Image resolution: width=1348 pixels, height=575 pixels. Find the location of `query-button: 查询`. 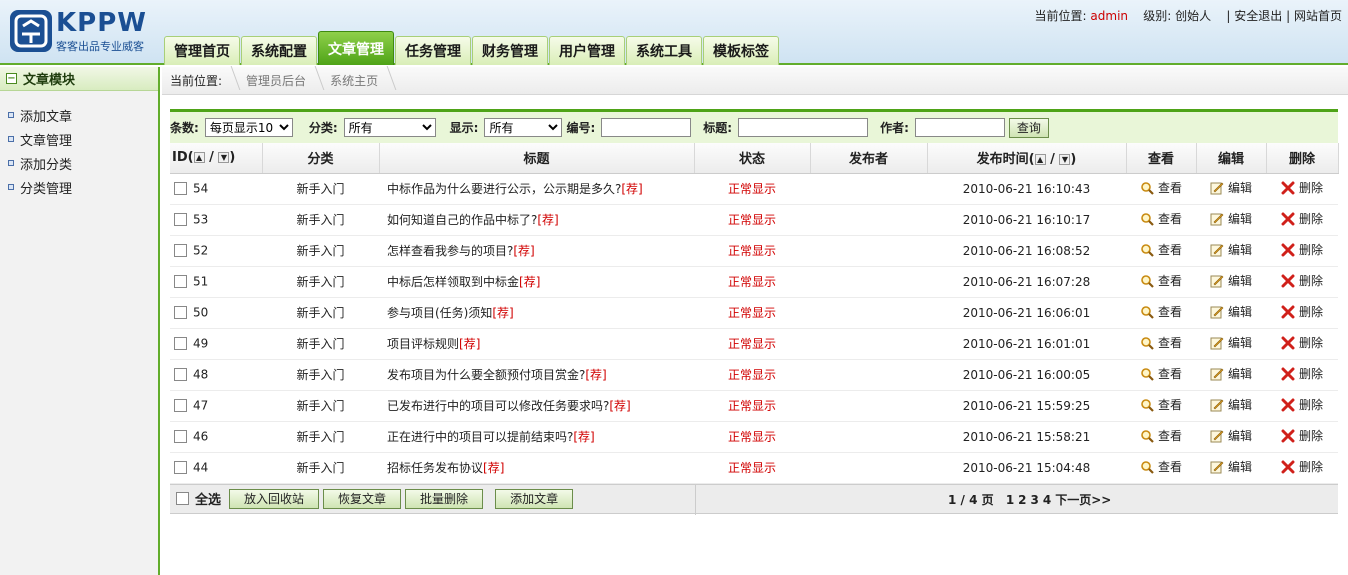

query-button: 查询 is located at coordinates (1028, 127).